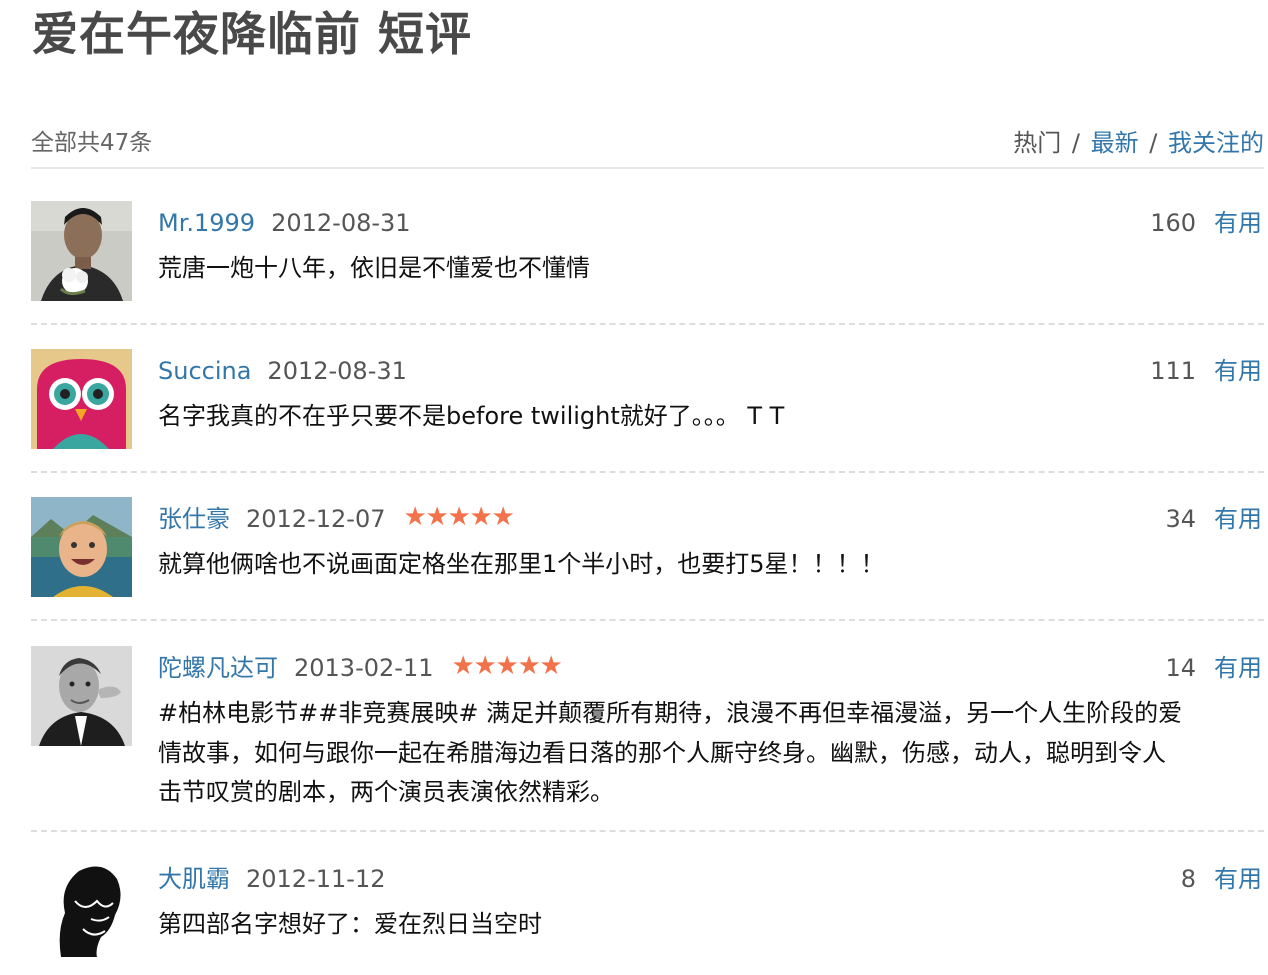 The width and height of the screenshot is (1268, 975). What do you see at coordinates (647, 916) in the screenshot?
I see `comment-item: 大肌霸 2012-11-12 8 有用 第四部名字想好了：爱在烈日当空时` at bounding box center [647, 916].